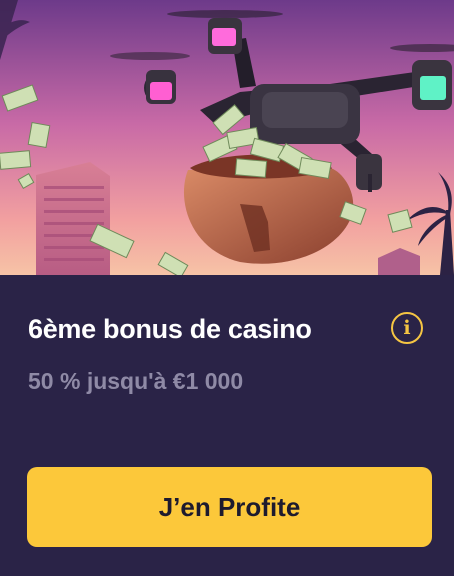  I want to click on claim-bonus-button: J’en Profite, so click(229, 507).